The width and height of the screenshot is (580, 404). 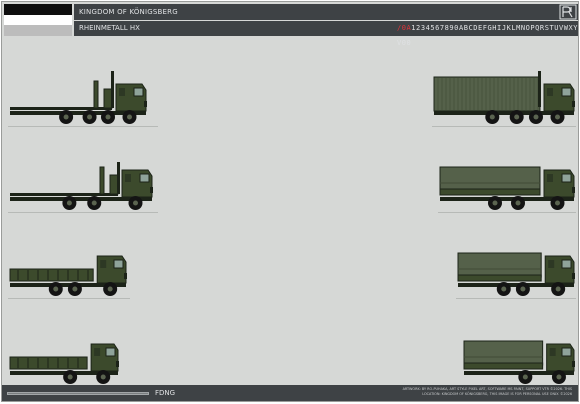 I want to click on hx-4x4-dropside, so click(x=68, y=274).